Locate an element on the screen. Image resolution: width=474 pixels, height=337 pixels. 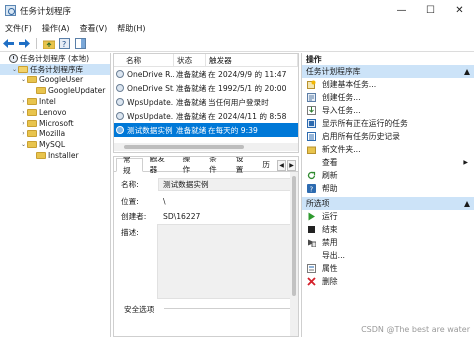
tab-scroll-left-icon: ◀ is located at coordinates (282, 165).